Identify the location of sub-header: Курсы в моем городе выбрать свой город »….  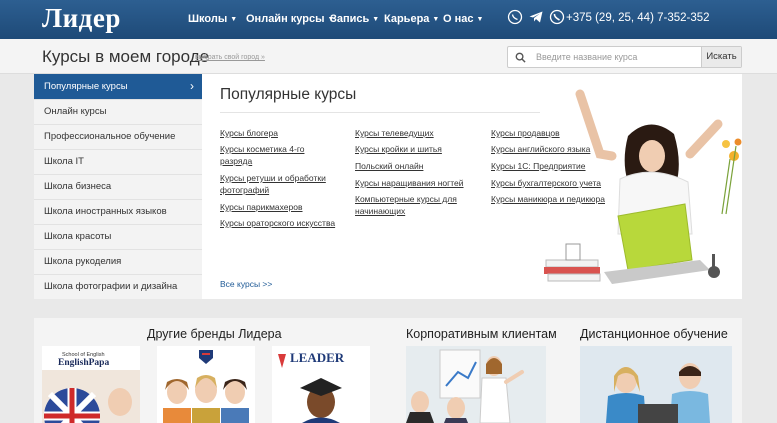
(388, 56).